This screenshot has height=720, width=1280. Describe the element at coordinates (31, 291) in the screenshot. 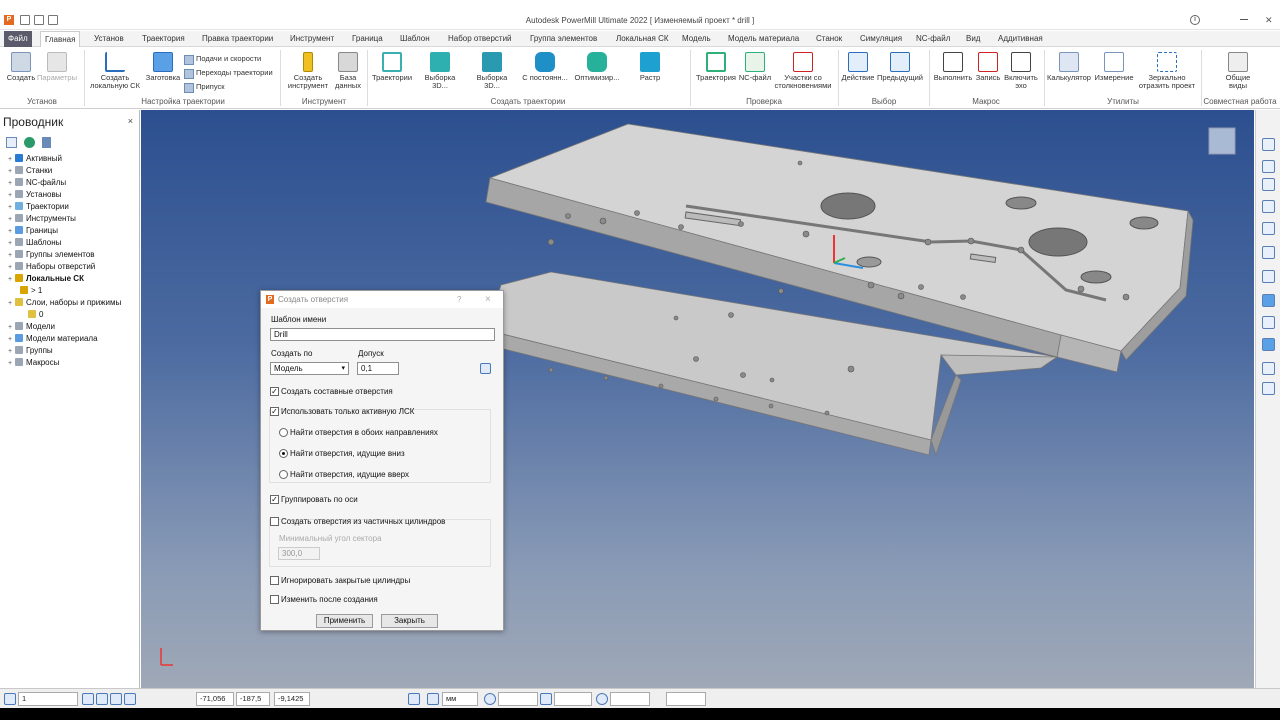

I see `explorer-item: > 1` at that location.